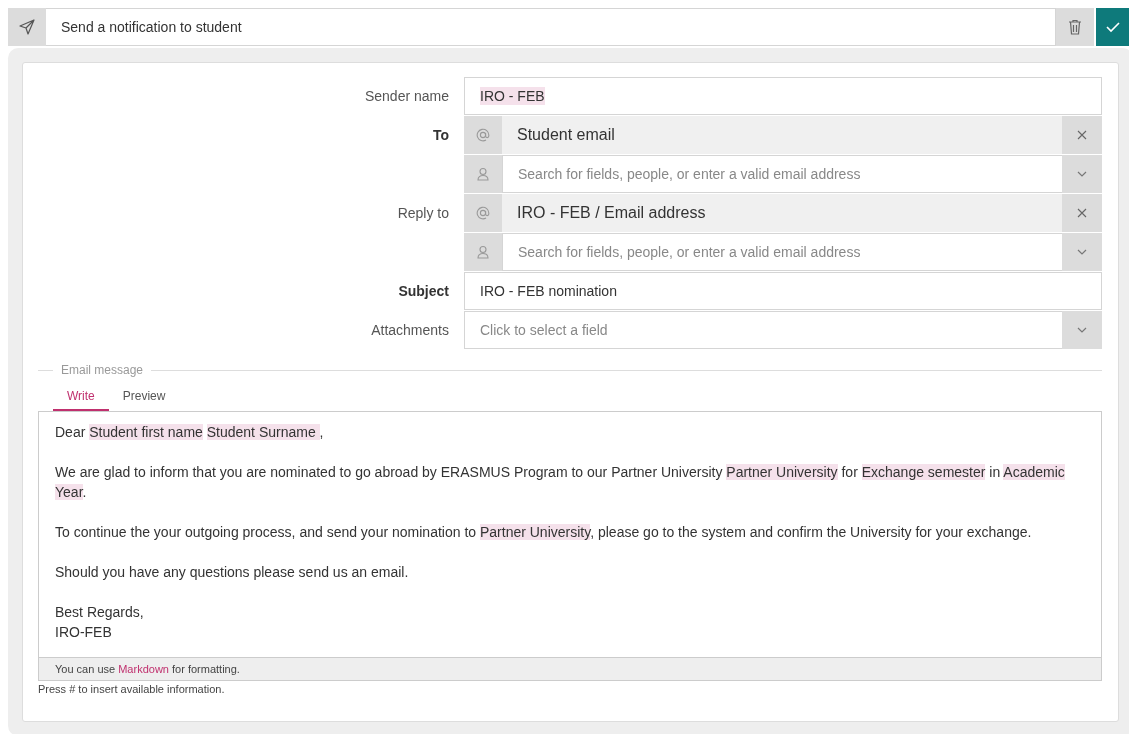  Describe the element at coordinates (783, 291) in the screenshot. I see `text-field: IRO - FEB nomination` at that location.